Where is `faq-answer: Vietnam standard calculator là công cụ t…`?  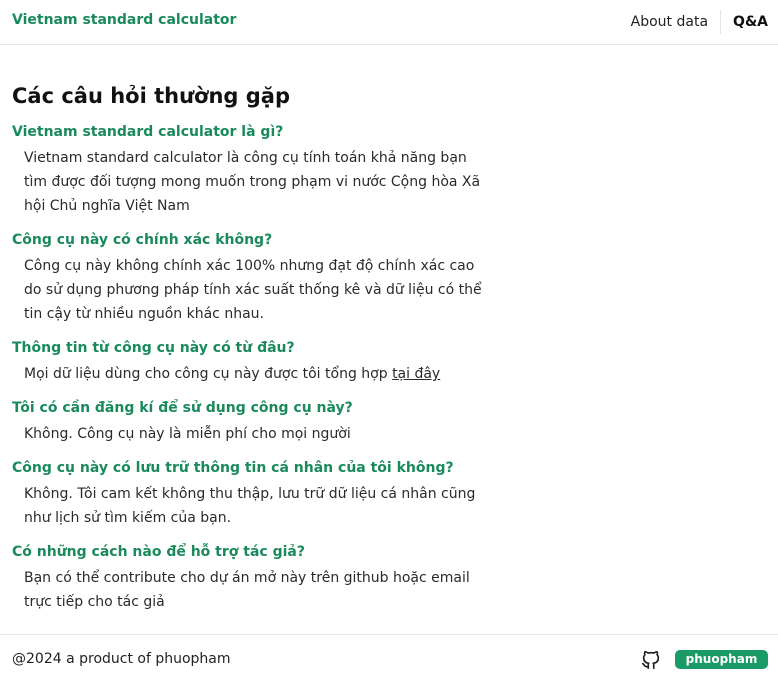
faq-answer: Vietnam standard calculator là công cụ t… is located at coordinates (252, 182).